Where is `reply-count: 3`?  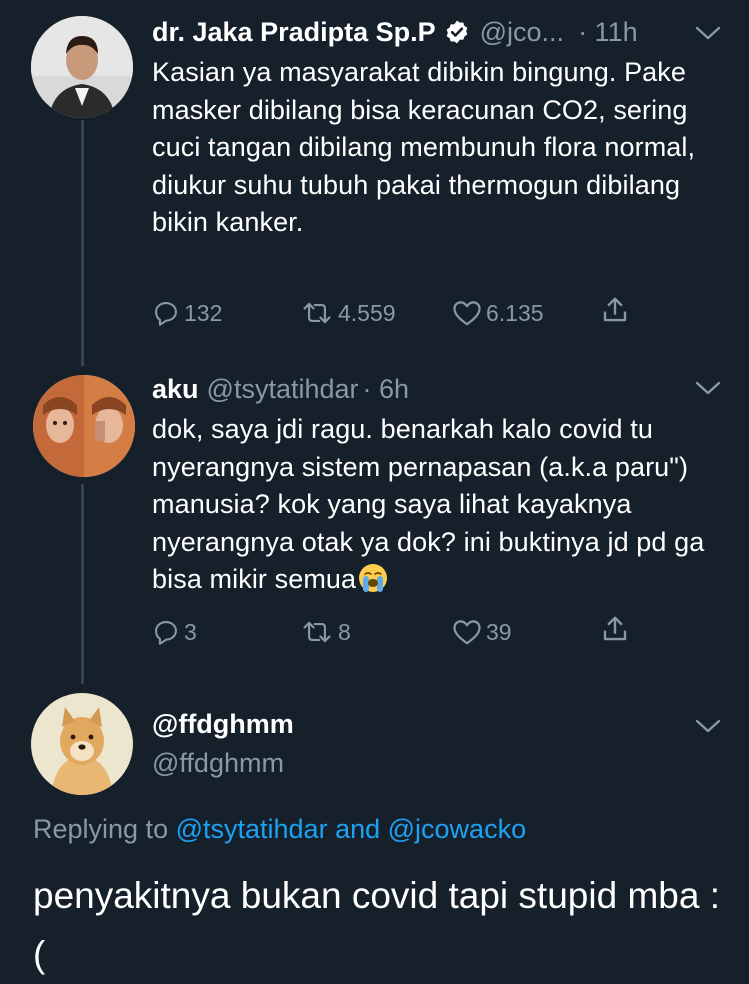
reply-count: 3 is located at coordinates (190, 632).